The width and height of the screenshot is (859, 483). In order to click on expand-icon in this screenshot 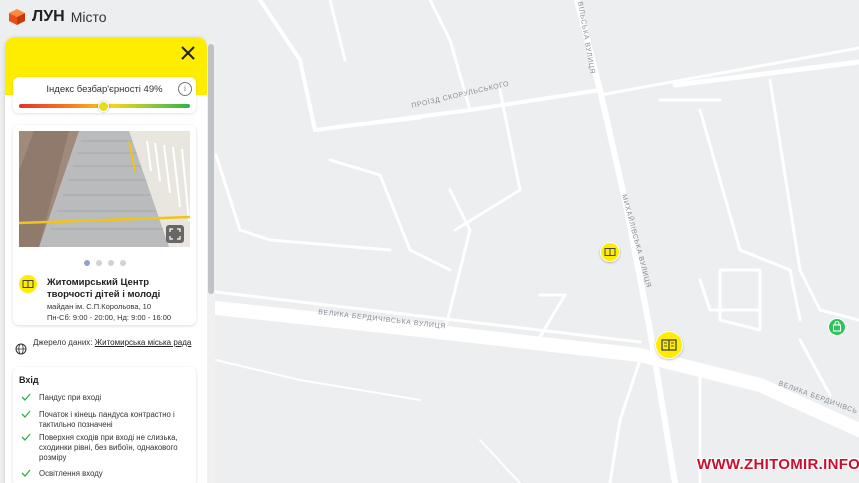, I will do `click(175, 234)`.